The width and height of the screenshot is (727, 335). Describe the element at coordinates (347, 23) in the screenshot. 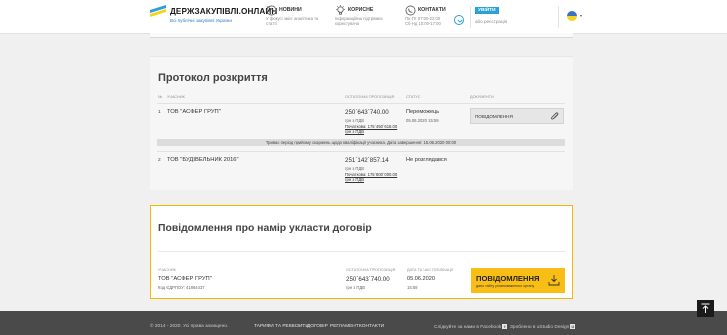

I see `nav-useful-desc-2: користувача` at that location.